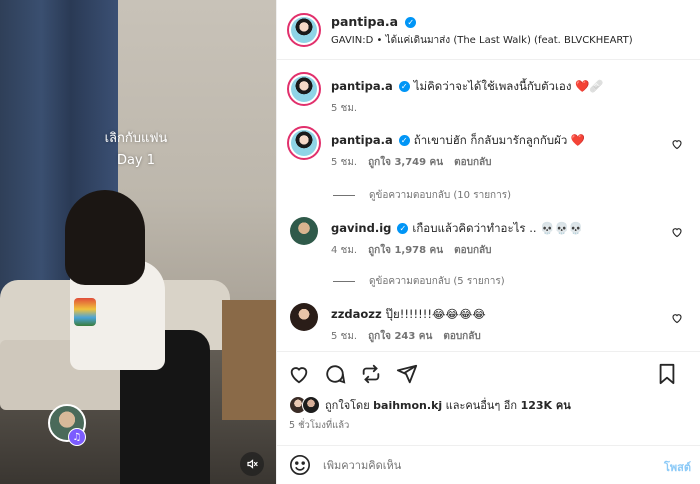  What do you see at coordinates (440, 195) in the screenshot?
I see `view-replies-label: ดูข้อความตอบกลับ (10 รายการ)` at bounding box center [440, 195].